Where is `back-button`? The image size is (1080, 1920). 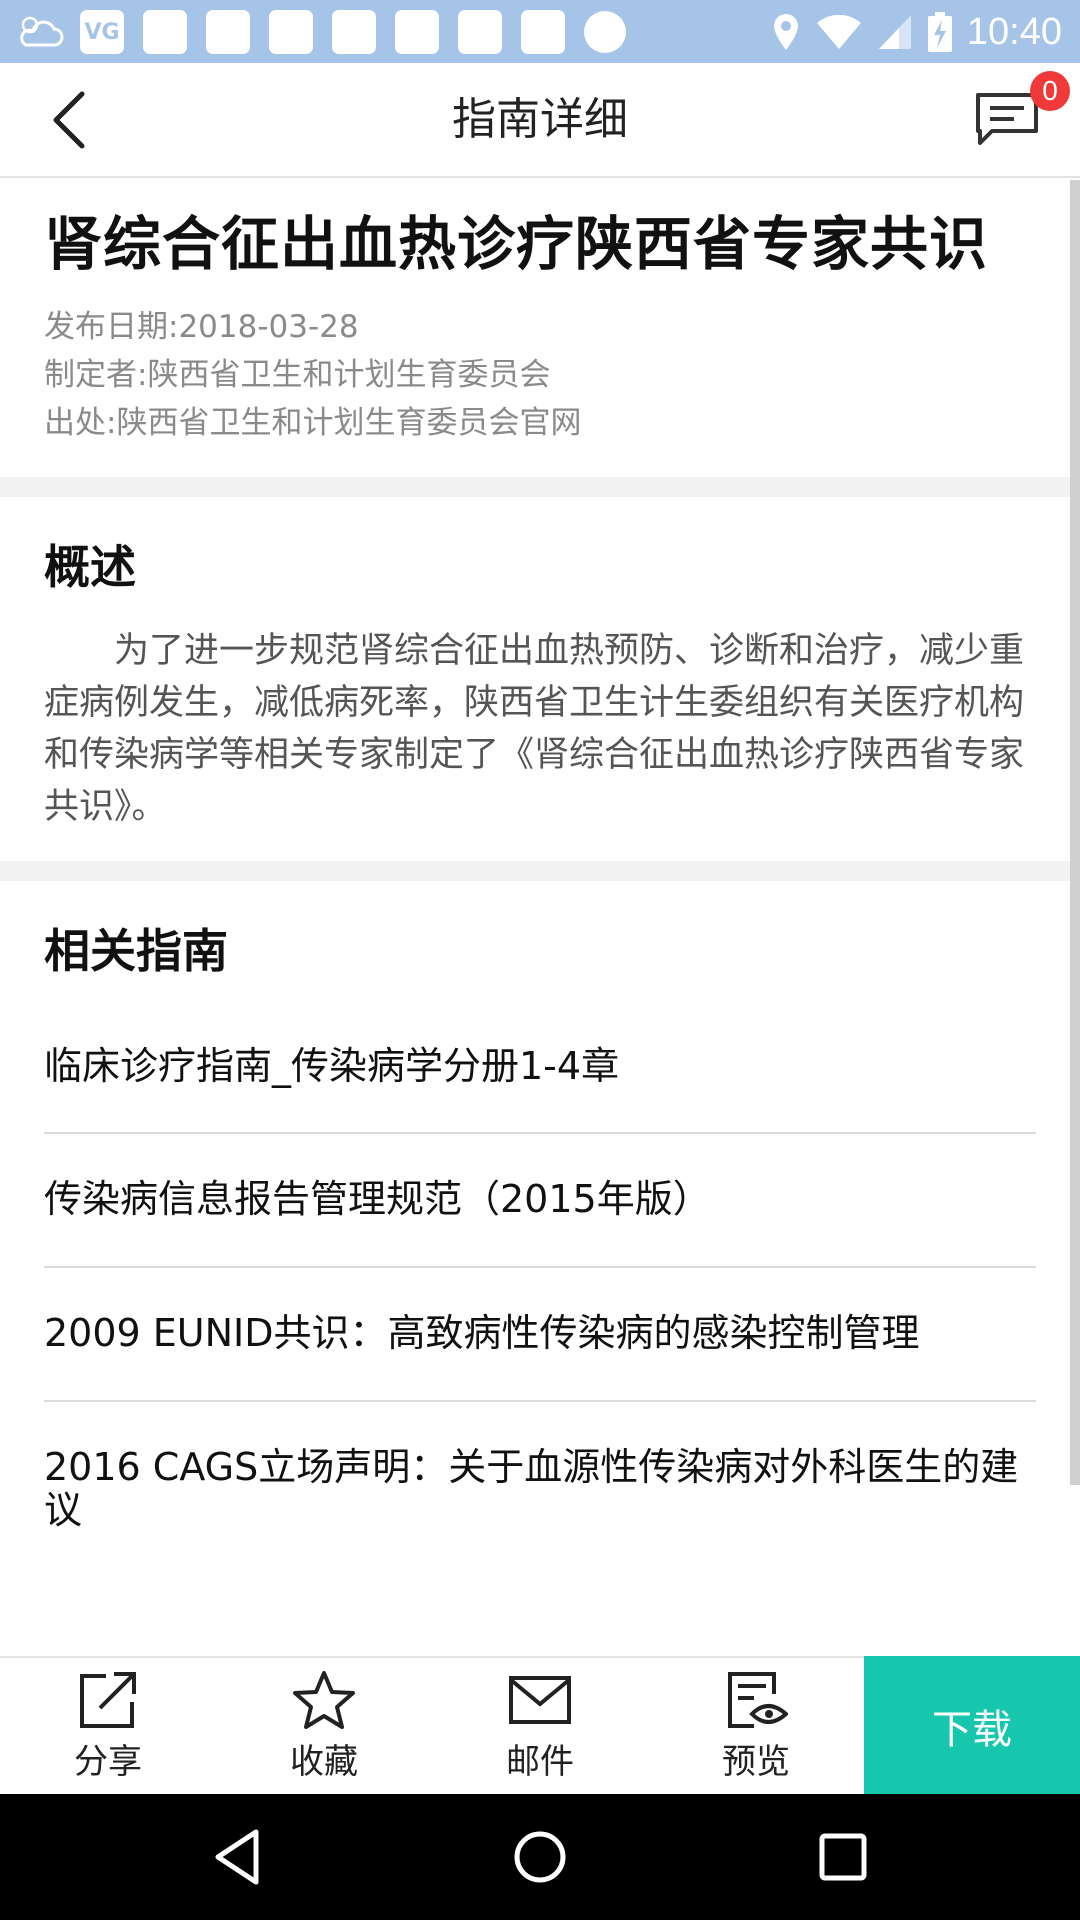 back-button is located at coordinates (68, 120).